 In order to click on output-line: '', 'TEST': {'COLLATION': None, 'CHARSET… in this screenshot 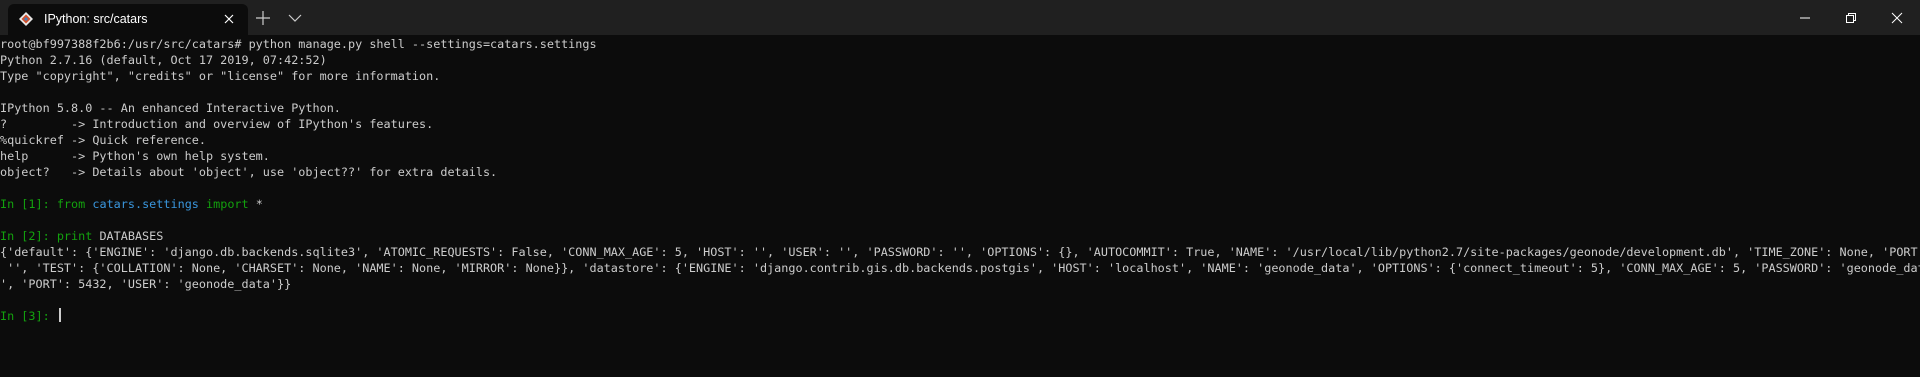, I will do `click(960, 268)`.